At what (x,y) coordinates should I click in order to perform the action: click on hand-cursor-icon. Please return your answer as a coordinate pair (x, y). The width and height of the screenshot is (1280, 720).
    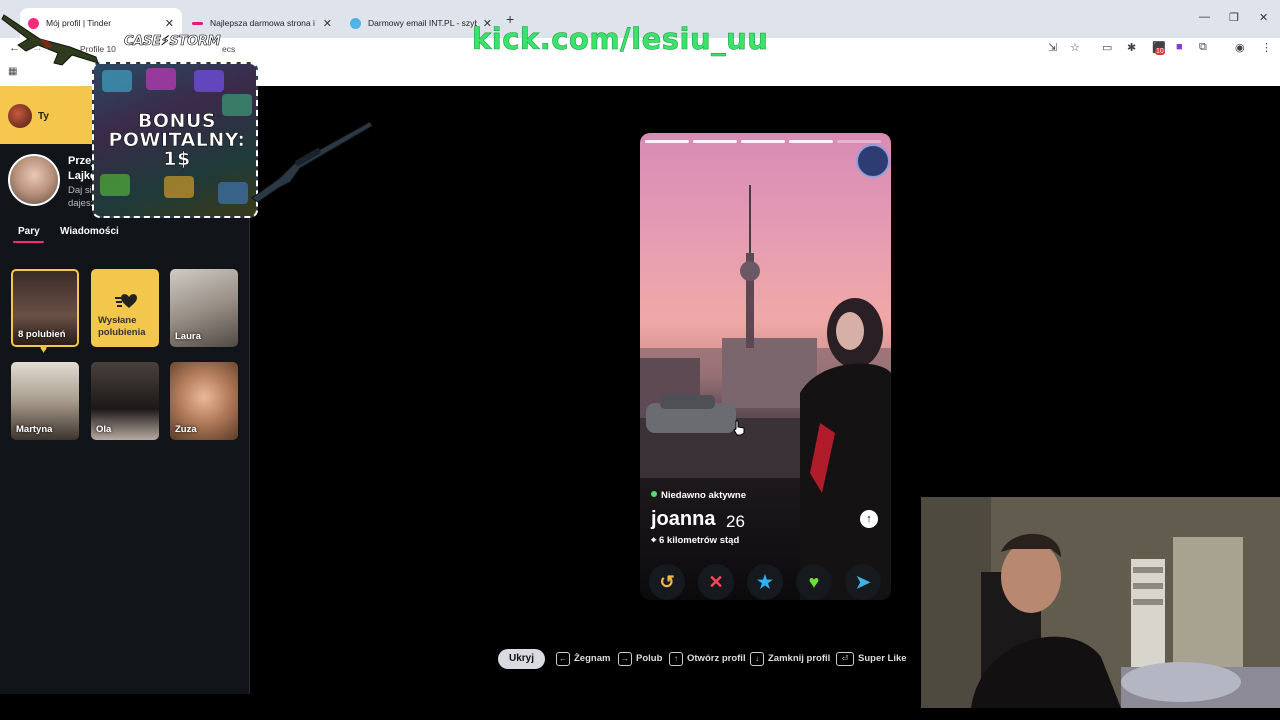
    Looking at the image, I should click on (739, 428).